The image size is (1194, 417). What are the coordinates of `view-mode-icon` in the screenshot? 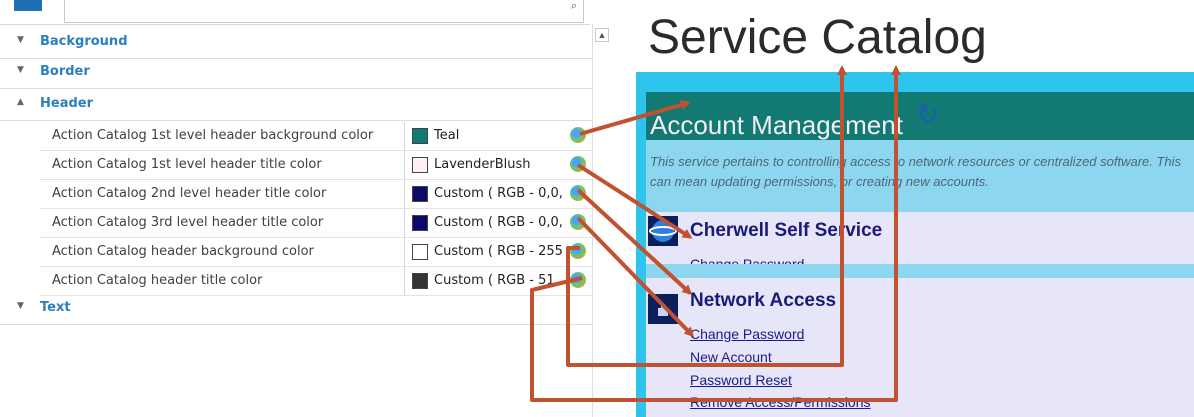 It's located at (28, 5).